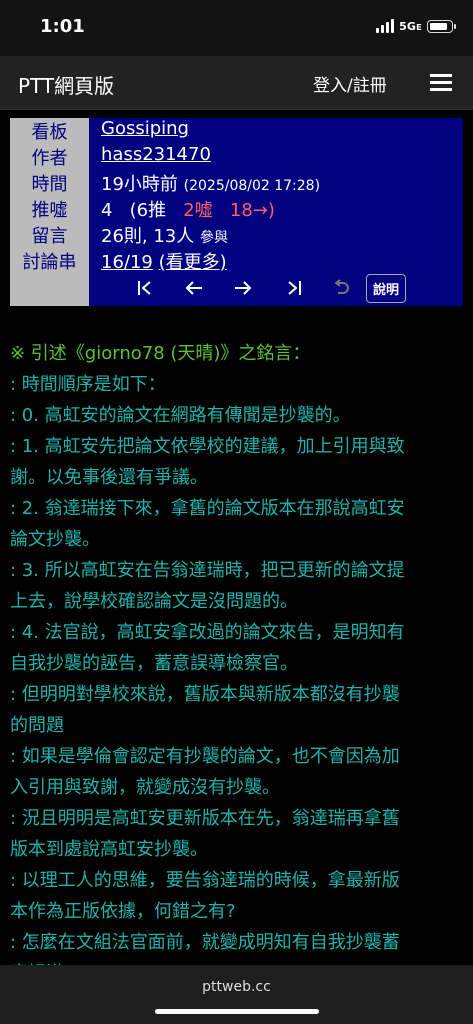 This screenshot has width=473, height=1024. I want to click on time-value: 19小時前 (2025/08/02 17:28), so click(210, 183).